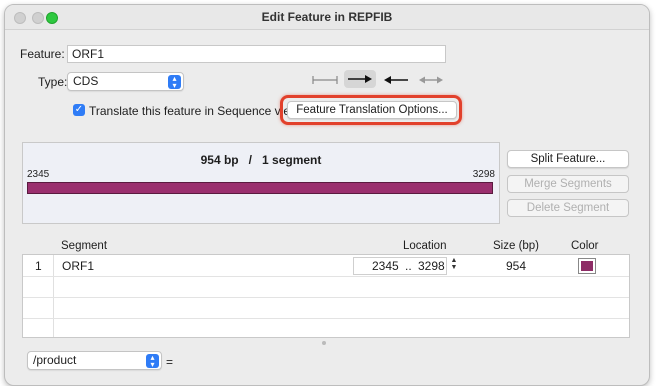  I want to click on reverse-arrow-icon, so click(396, 80).